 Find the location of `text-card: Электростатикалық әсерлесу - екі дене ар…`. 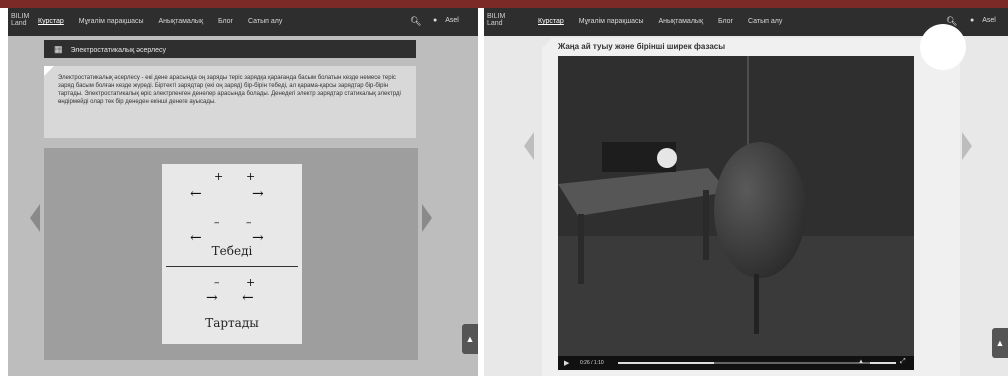

text-card: Электростатикалық әсерлесу - екі дене ар… is located at coordinates (230, 102).